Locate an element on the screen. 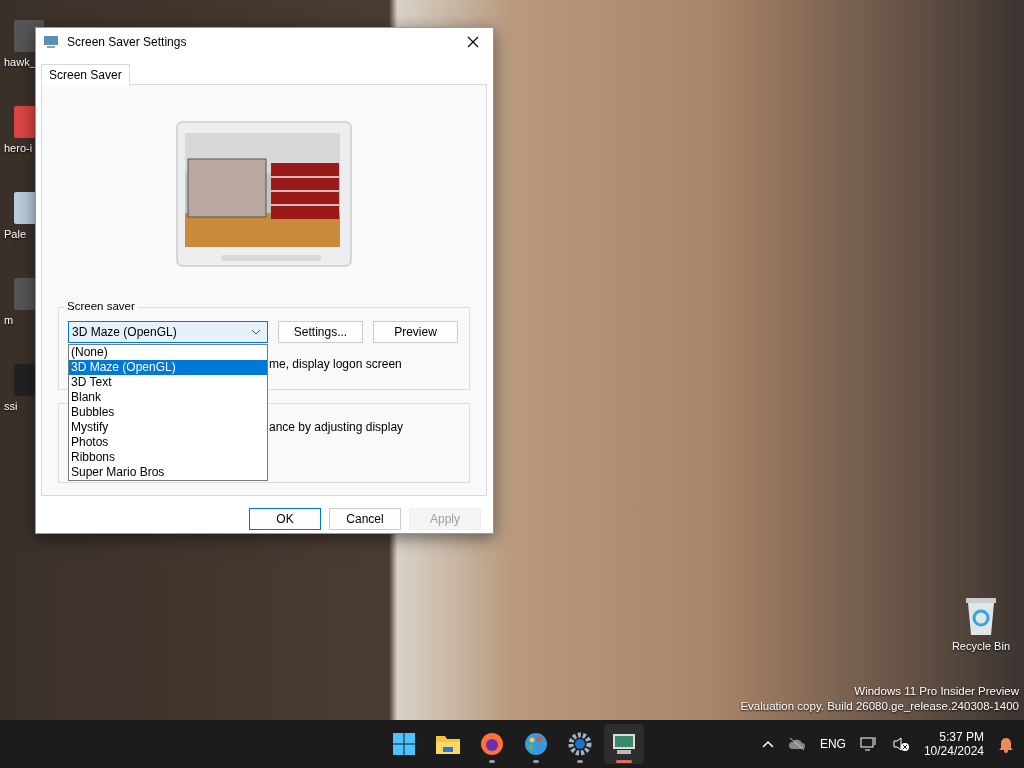  clock-time: 5:37 PM is located at coordinates (961, 737).